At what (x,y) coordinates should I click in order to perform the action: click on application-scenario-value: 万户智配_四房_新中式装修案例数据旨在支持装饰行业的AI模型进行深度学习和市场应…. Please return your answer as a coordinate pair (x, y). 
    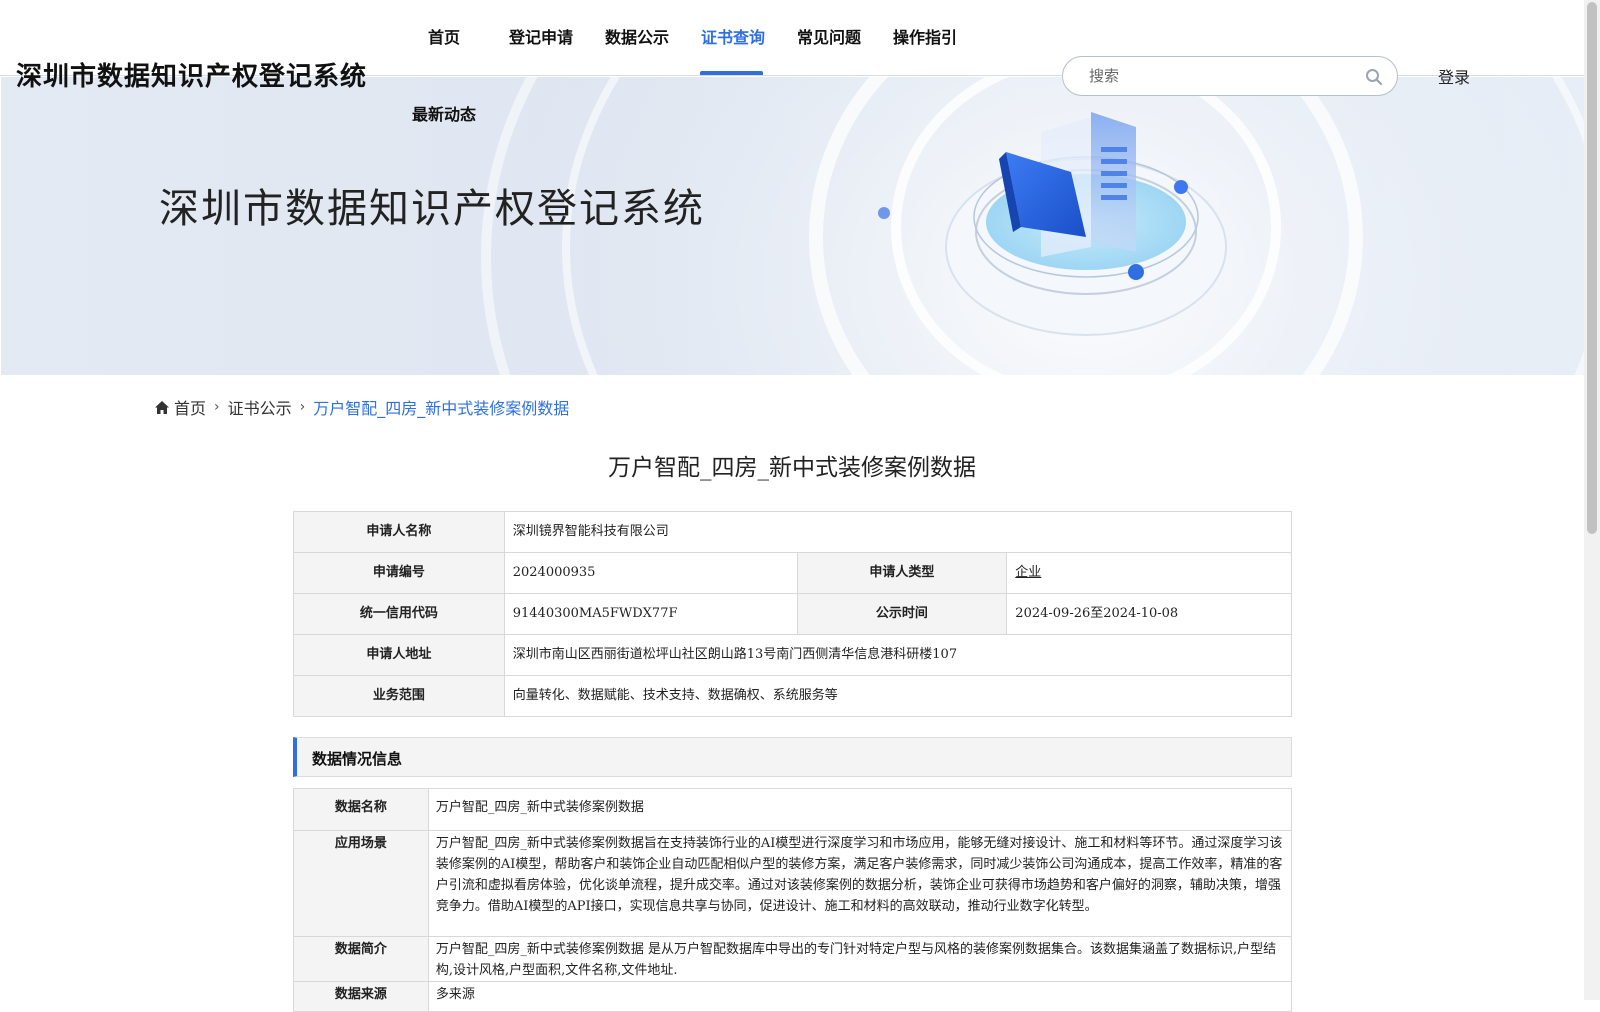
    Looking at the image, I should click on (860, 883).